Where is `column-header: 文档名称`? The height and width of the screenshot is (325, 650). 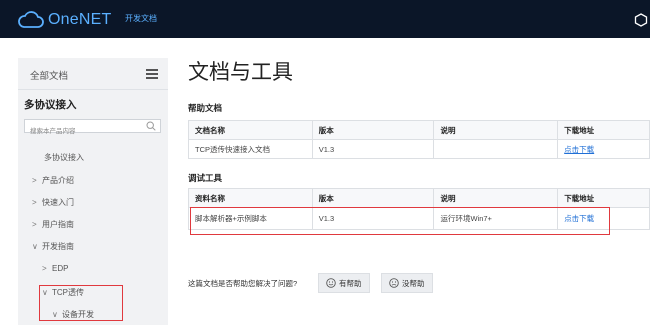 column-header: 文档名称 is located at coordinates (250, 130).